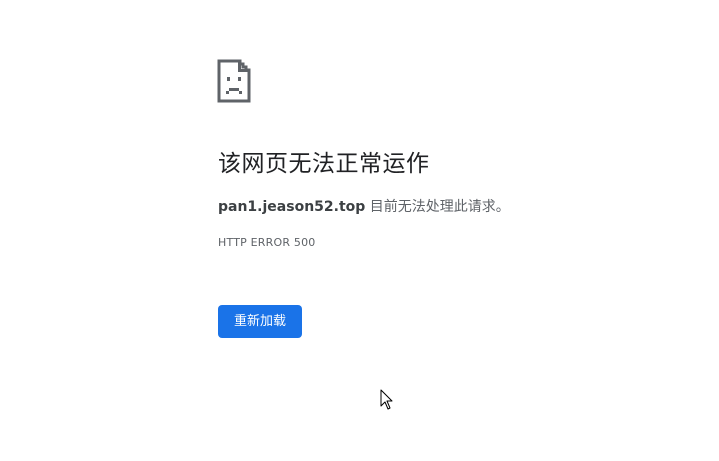 The width and height of the screenshot is (719, 461). I want to click on error-detail: pan1.jeason52.top 目前无法处理此请求。, so click(364, 207).